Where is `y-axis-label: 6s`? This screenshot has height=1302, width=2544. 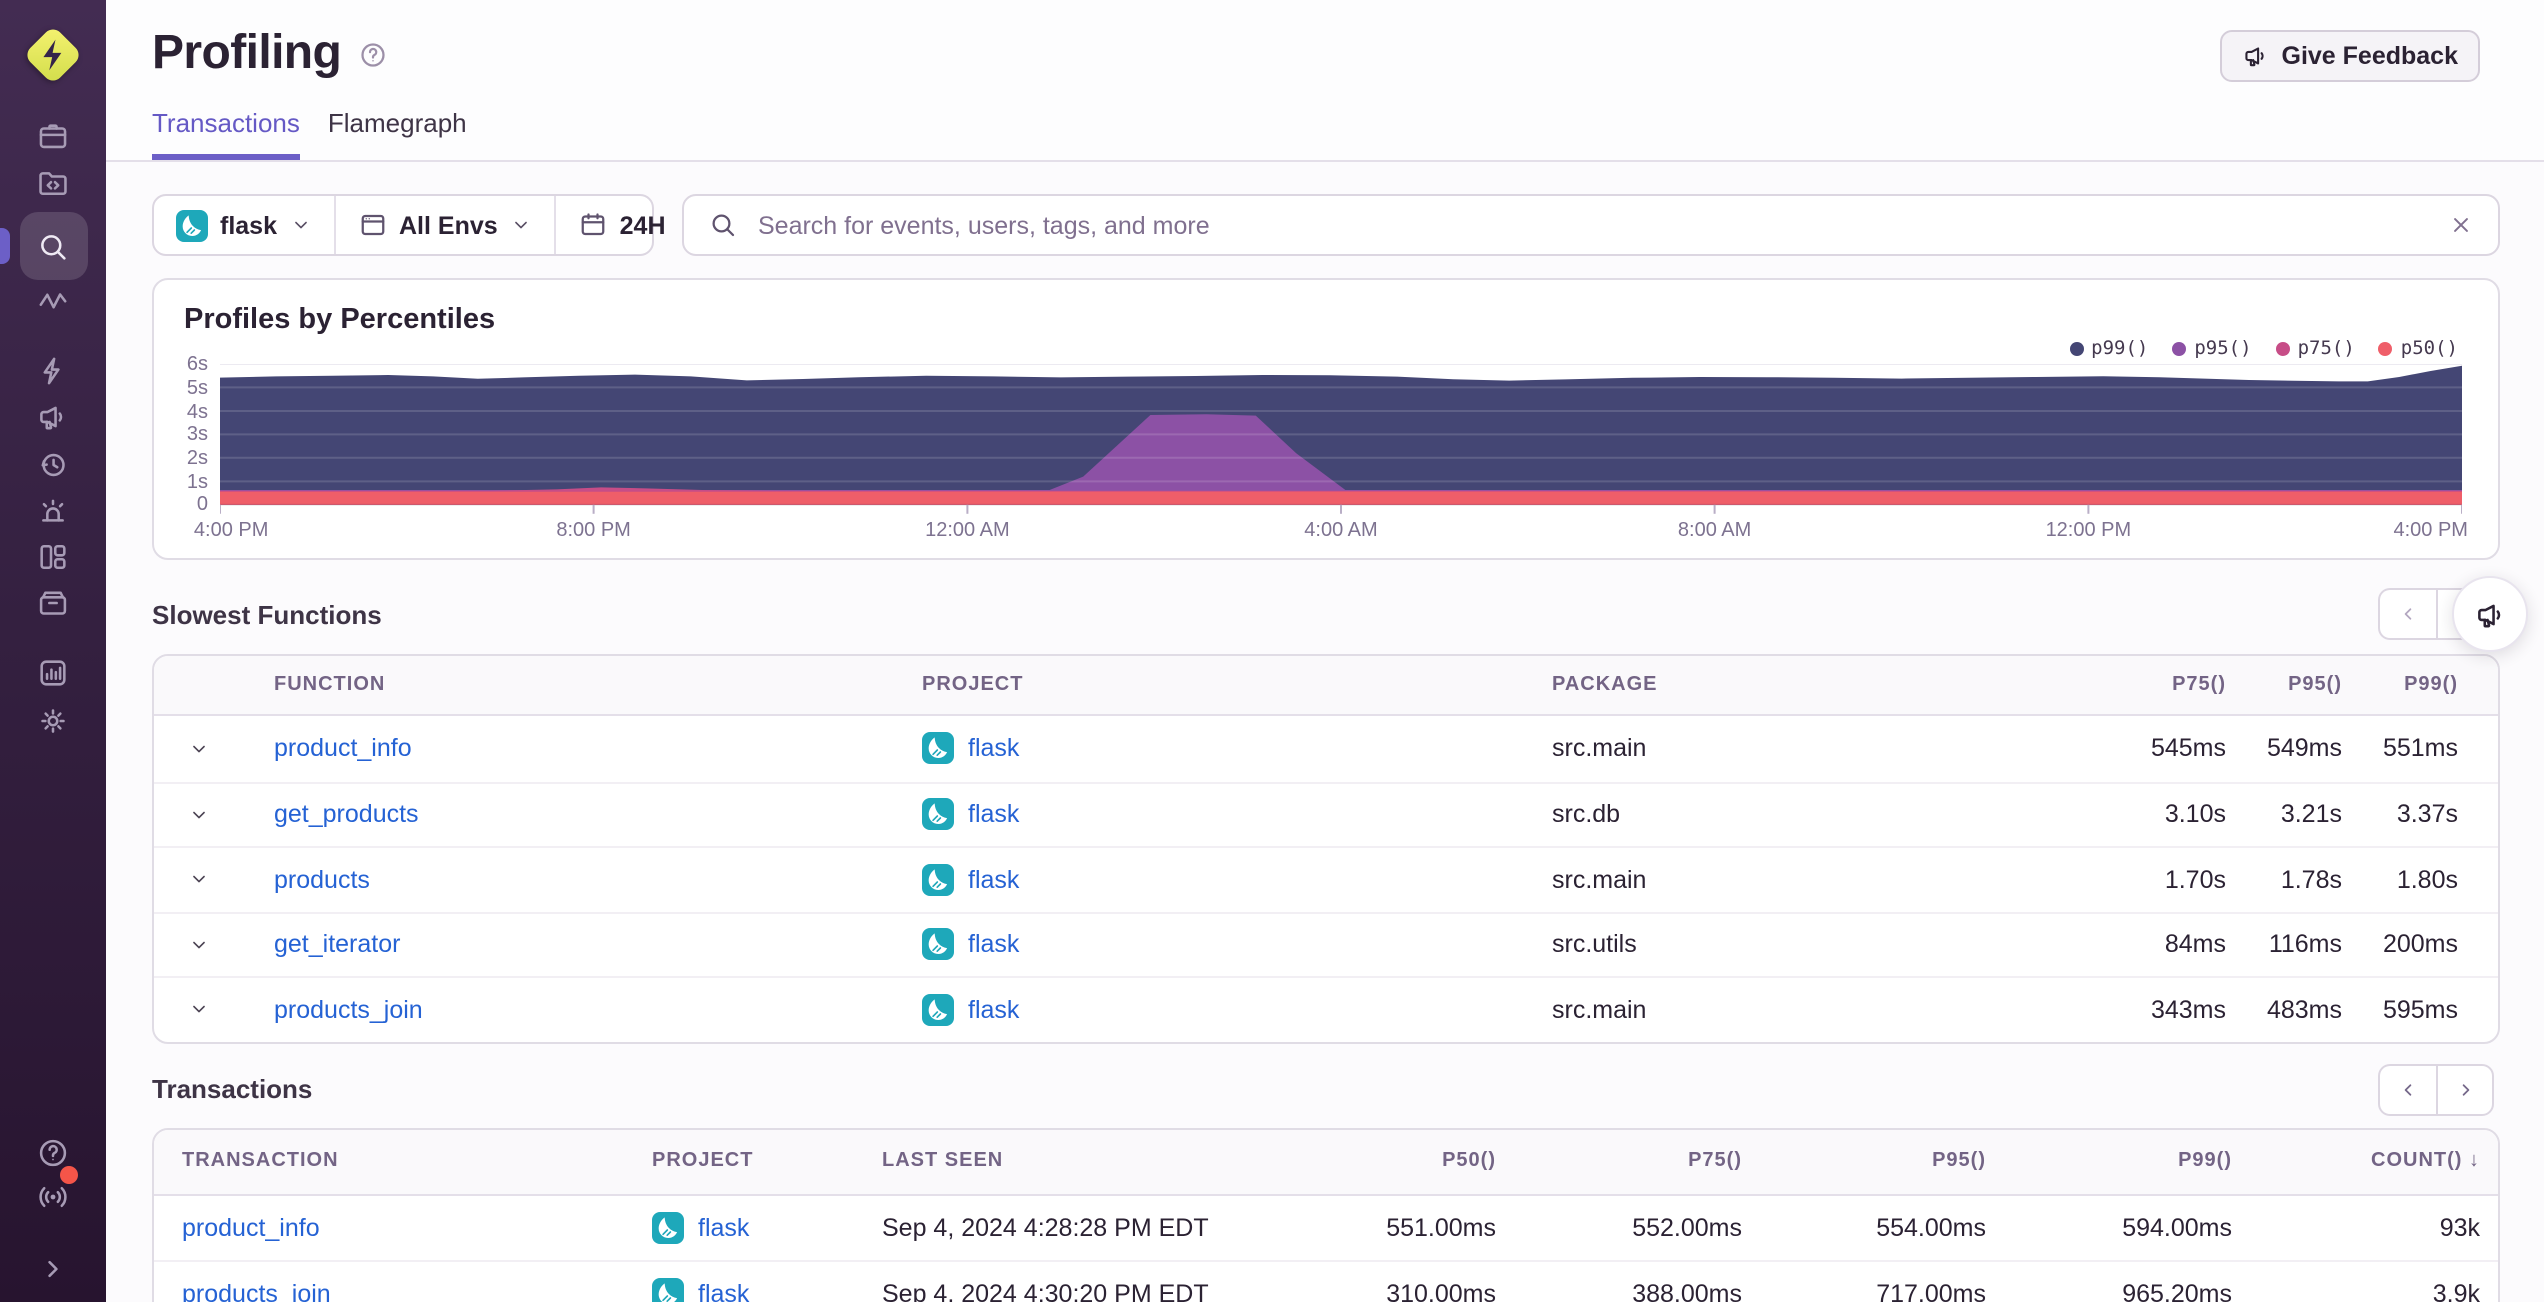 y-axis-label: 6s is located at coordinates (197, 365).